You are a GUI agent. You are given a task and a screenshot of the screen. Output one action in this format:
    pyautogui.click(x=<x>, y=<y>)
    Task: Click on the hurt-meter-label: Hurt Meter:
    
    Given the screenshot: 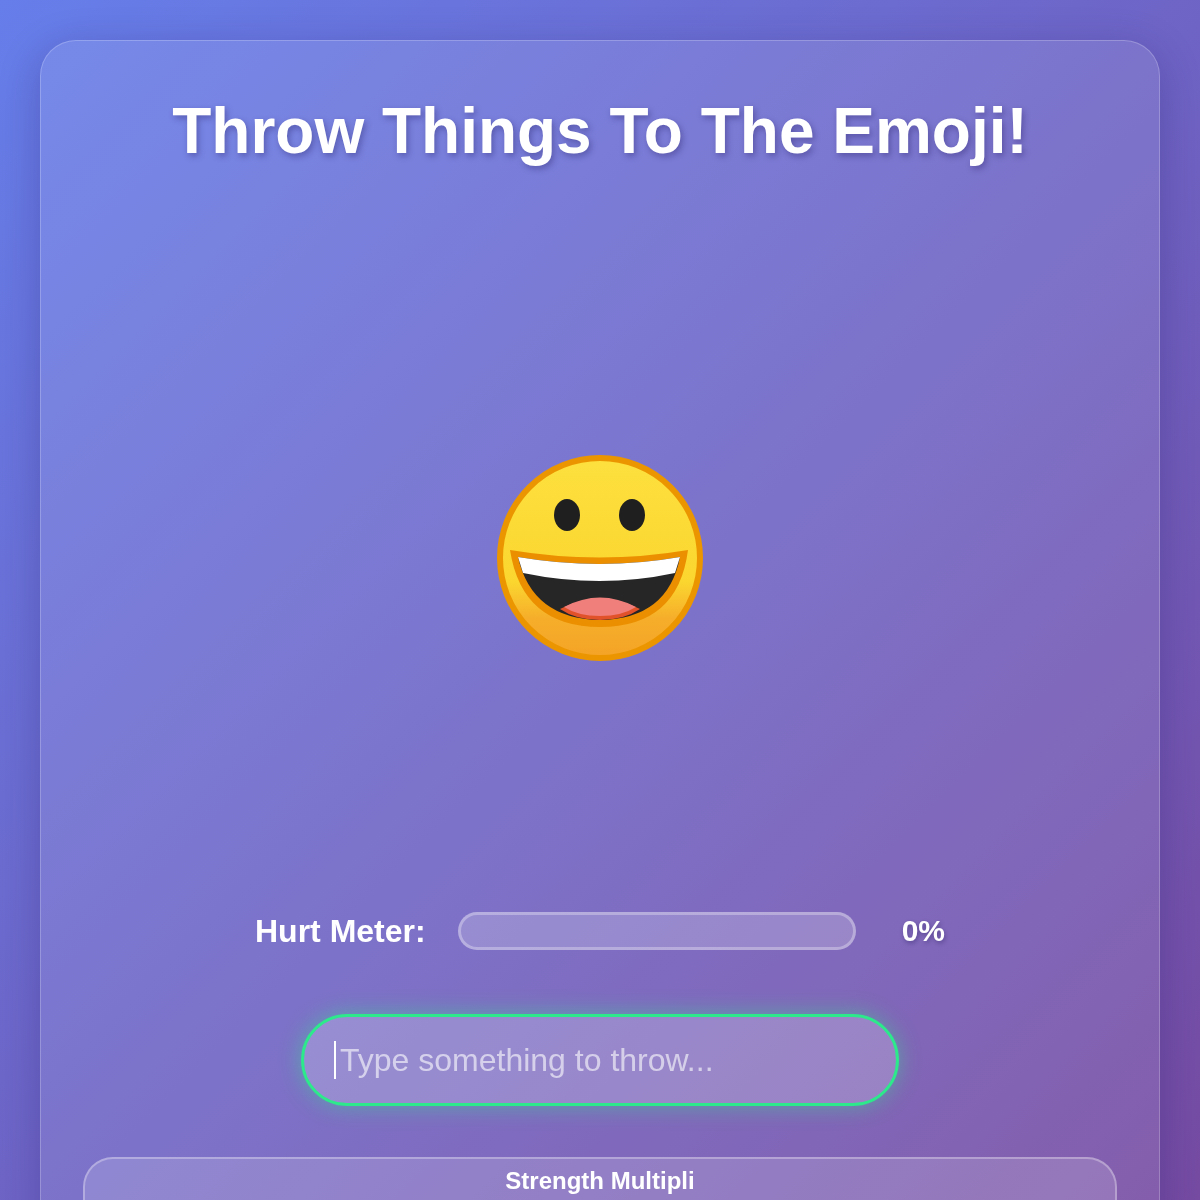 What is the action you would take?
    pyautogui.click(x=340, y=931)
    